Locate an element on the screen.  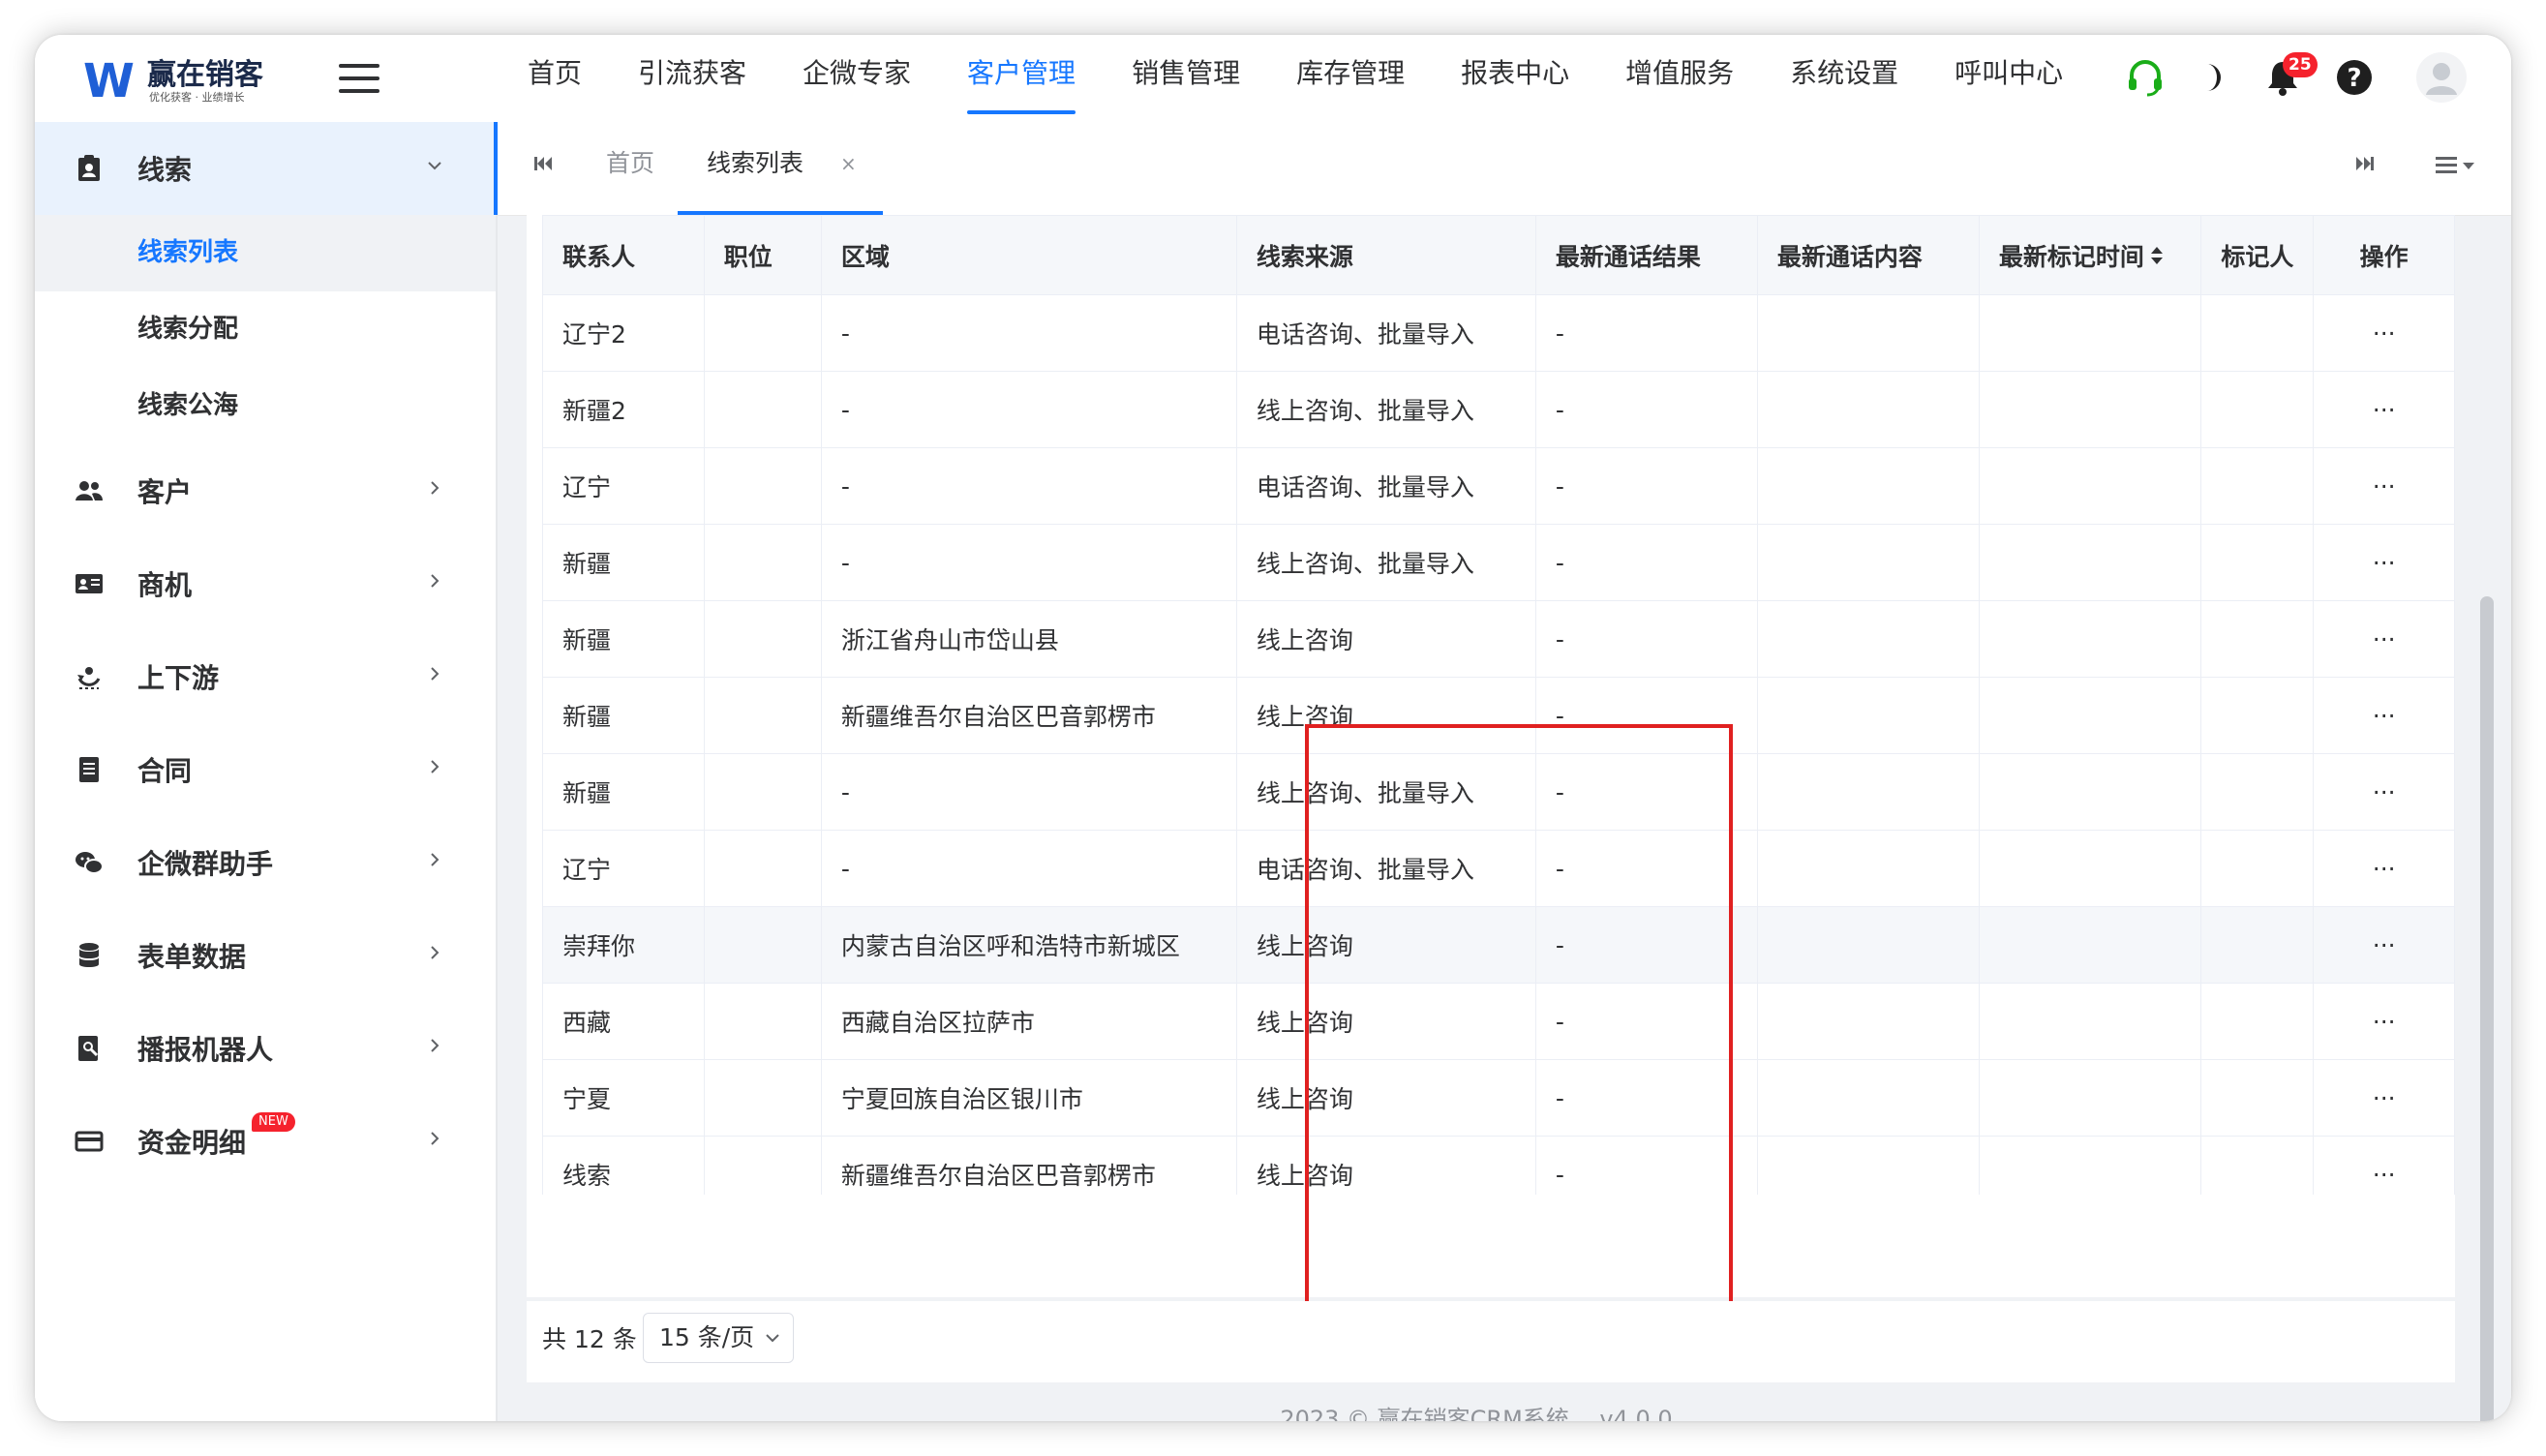
column-header-6: 最新标记时间 is located at coordinates (2090, 255).